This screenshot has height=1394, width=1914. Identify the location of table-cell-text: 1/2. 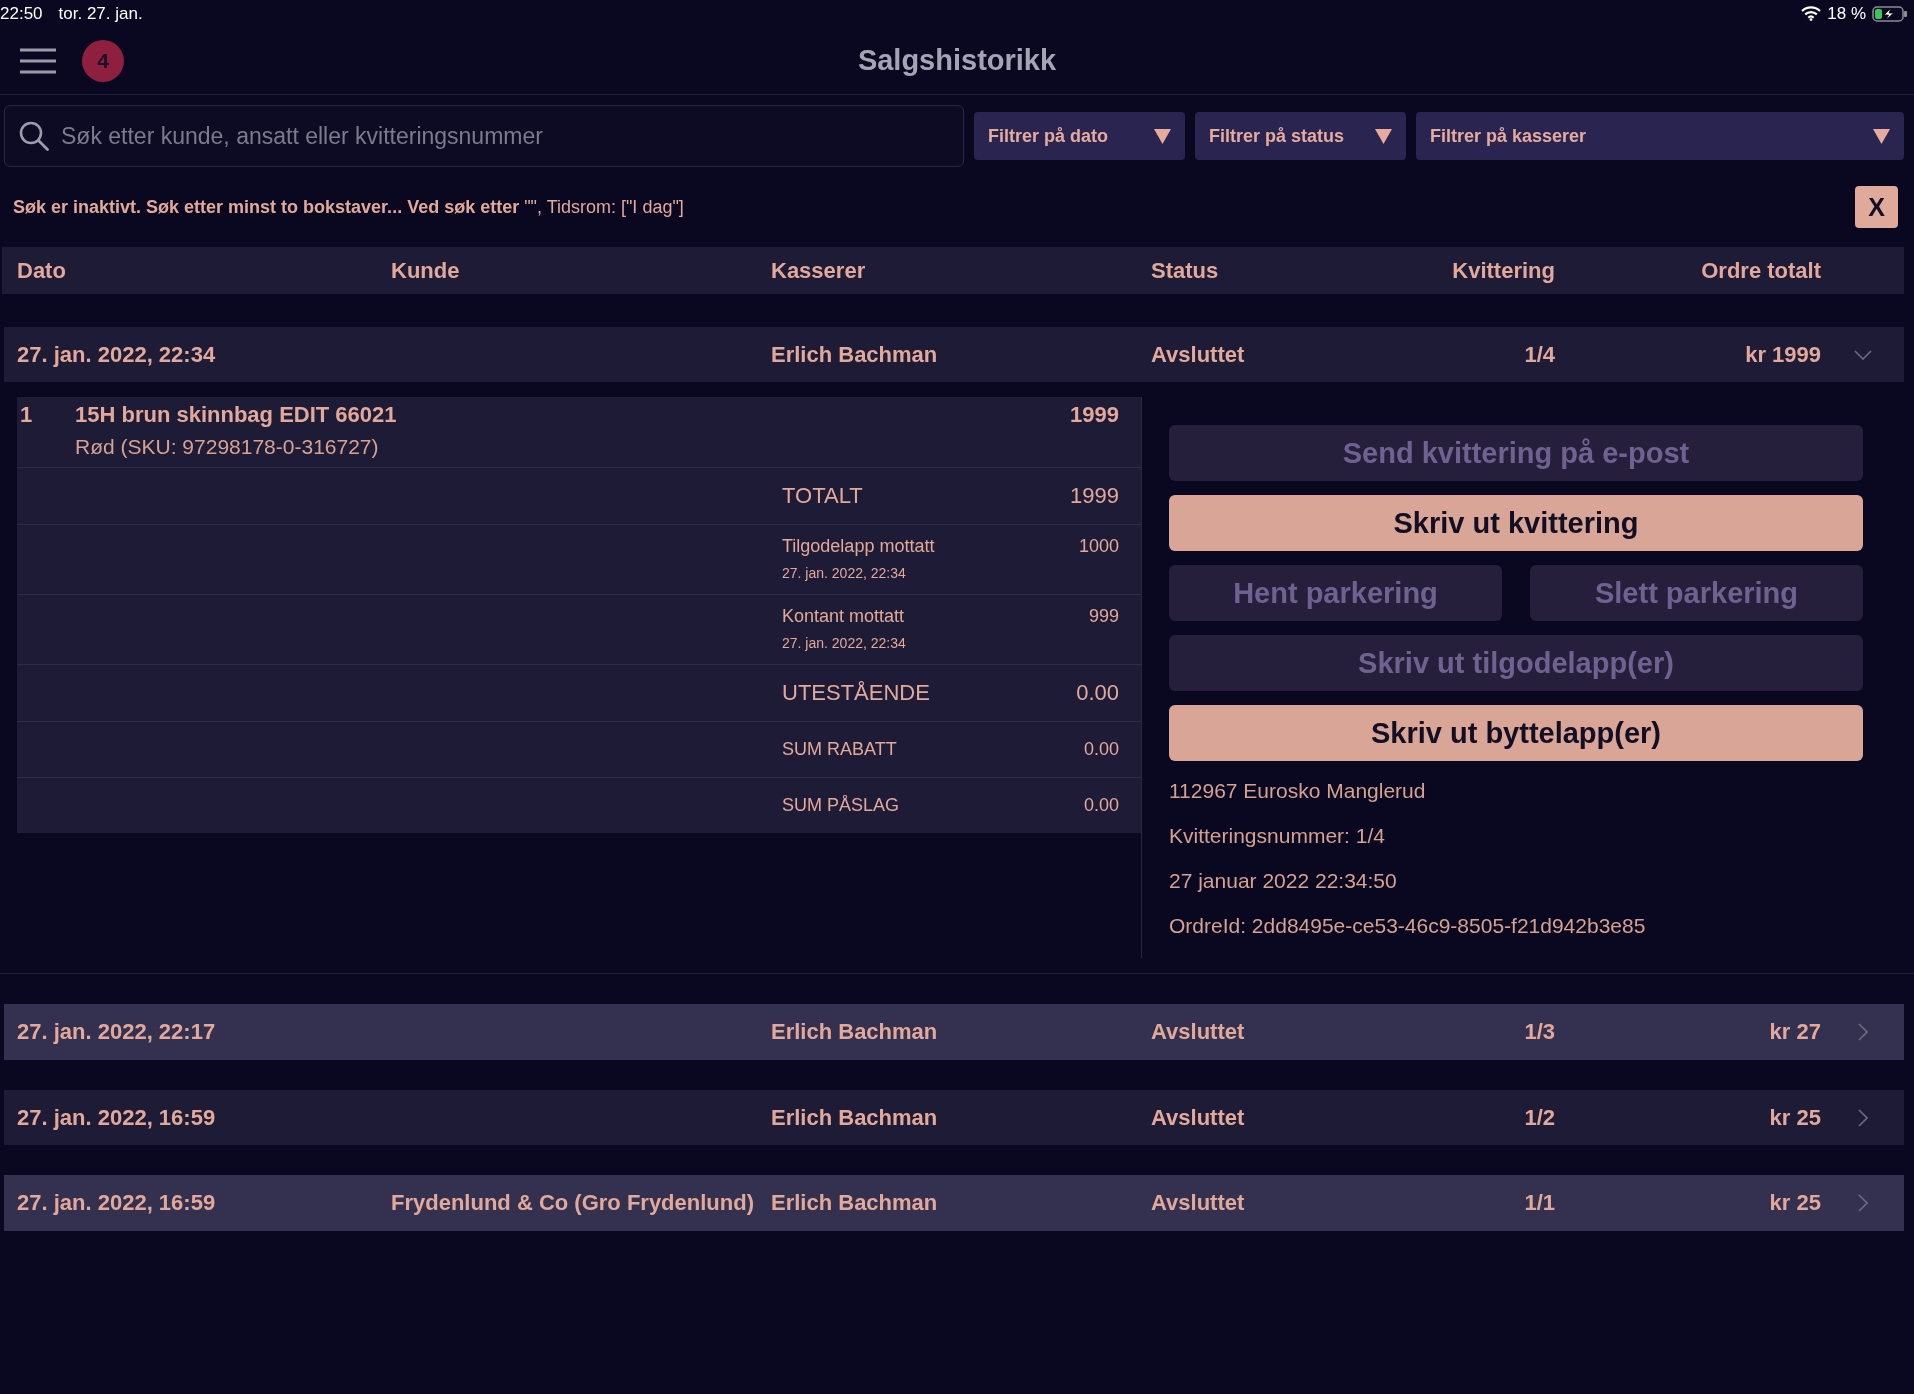
(1539, 1117).